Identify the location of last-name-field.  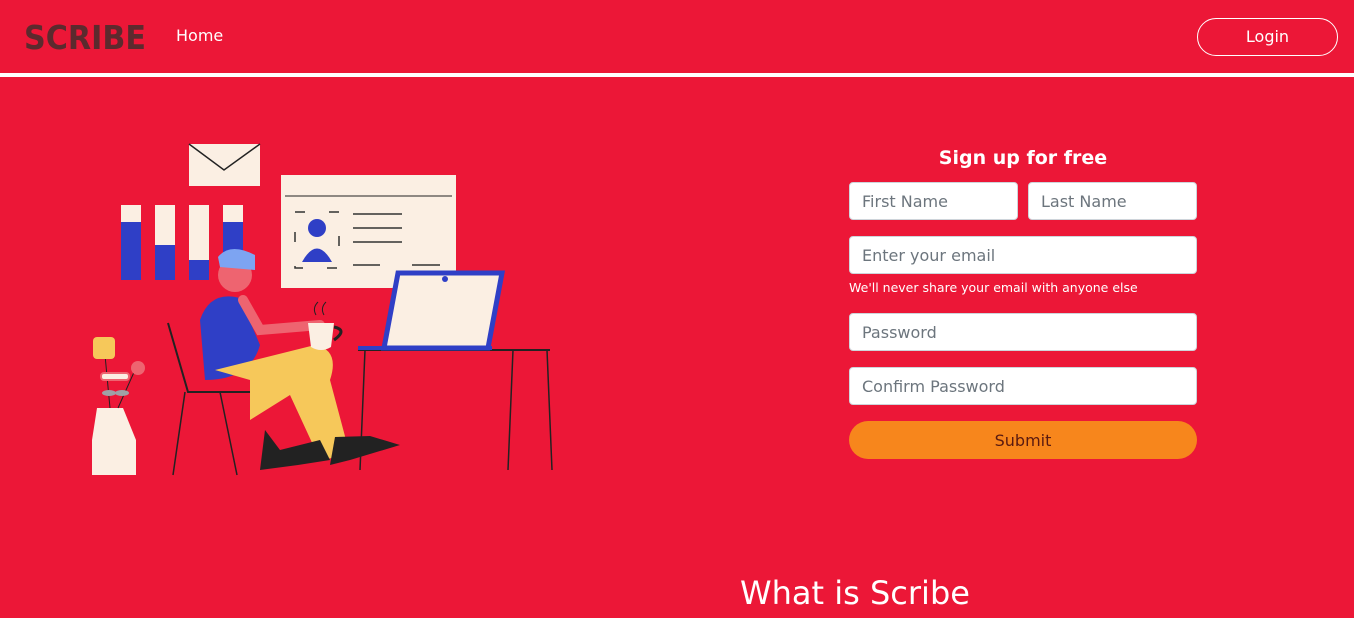
(1112, 201).